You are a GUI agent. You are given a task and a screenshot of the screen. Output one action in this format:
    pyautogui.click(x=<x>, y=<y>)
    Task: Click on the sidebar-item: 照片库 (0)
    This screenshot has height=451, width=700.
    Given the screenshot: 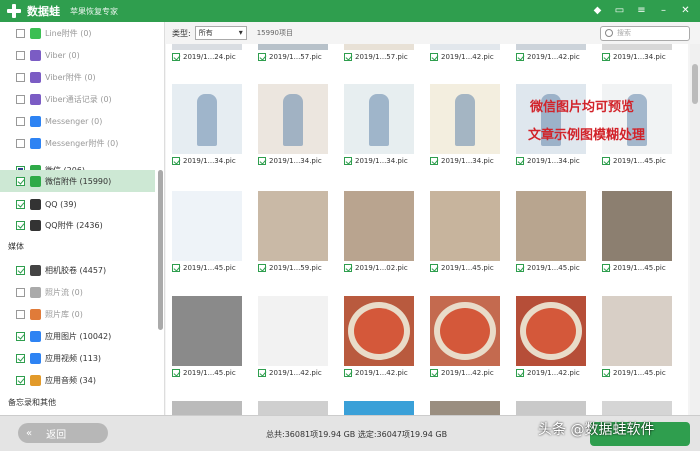 What is the action you would take?
    pyautogui.click(x=77, y=314)
    